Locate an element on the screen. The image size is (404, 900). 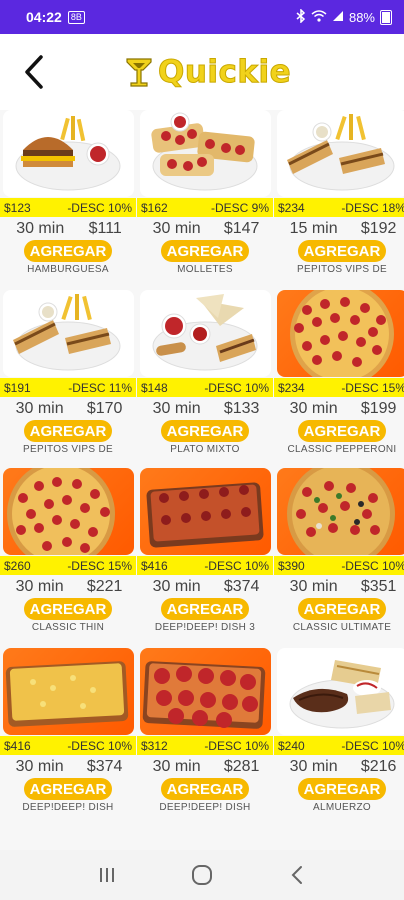
home-button is located at coordinates (202, 875).